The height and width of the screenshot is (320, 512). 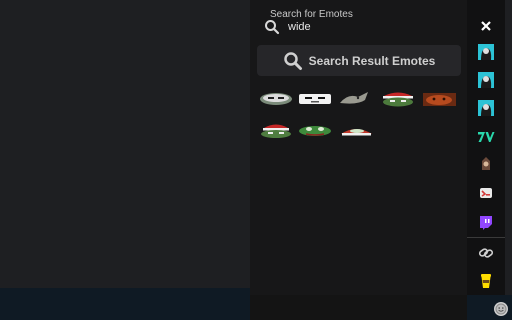 I want to click on link-button, so click(x=486, y=253).